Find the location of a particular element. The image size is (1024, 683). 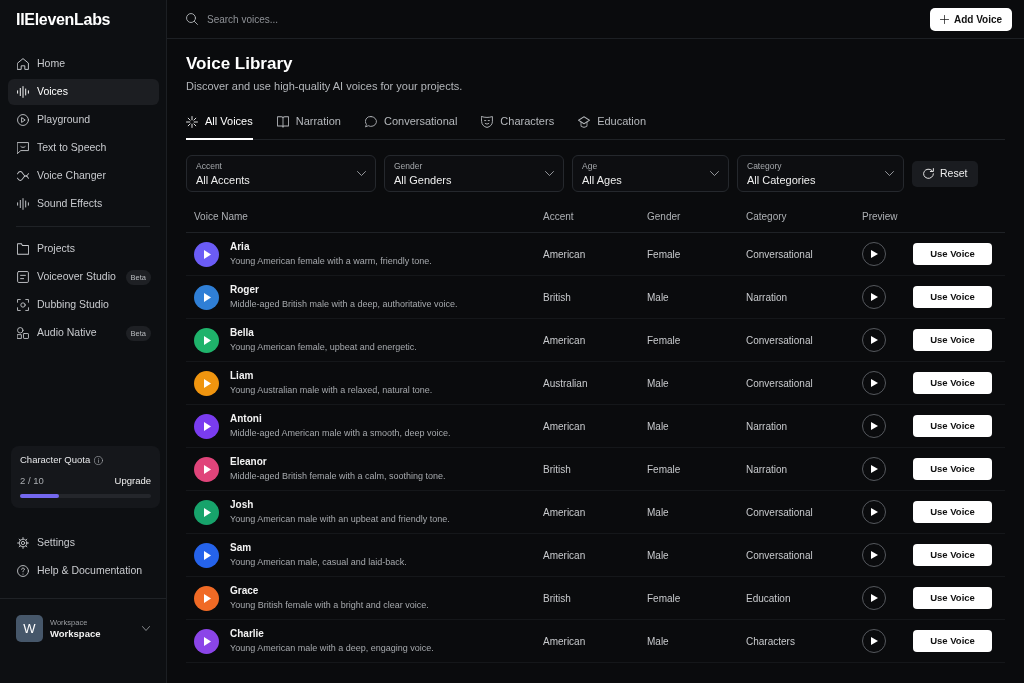

tab: Conversational is located at coordinates (411, 124).